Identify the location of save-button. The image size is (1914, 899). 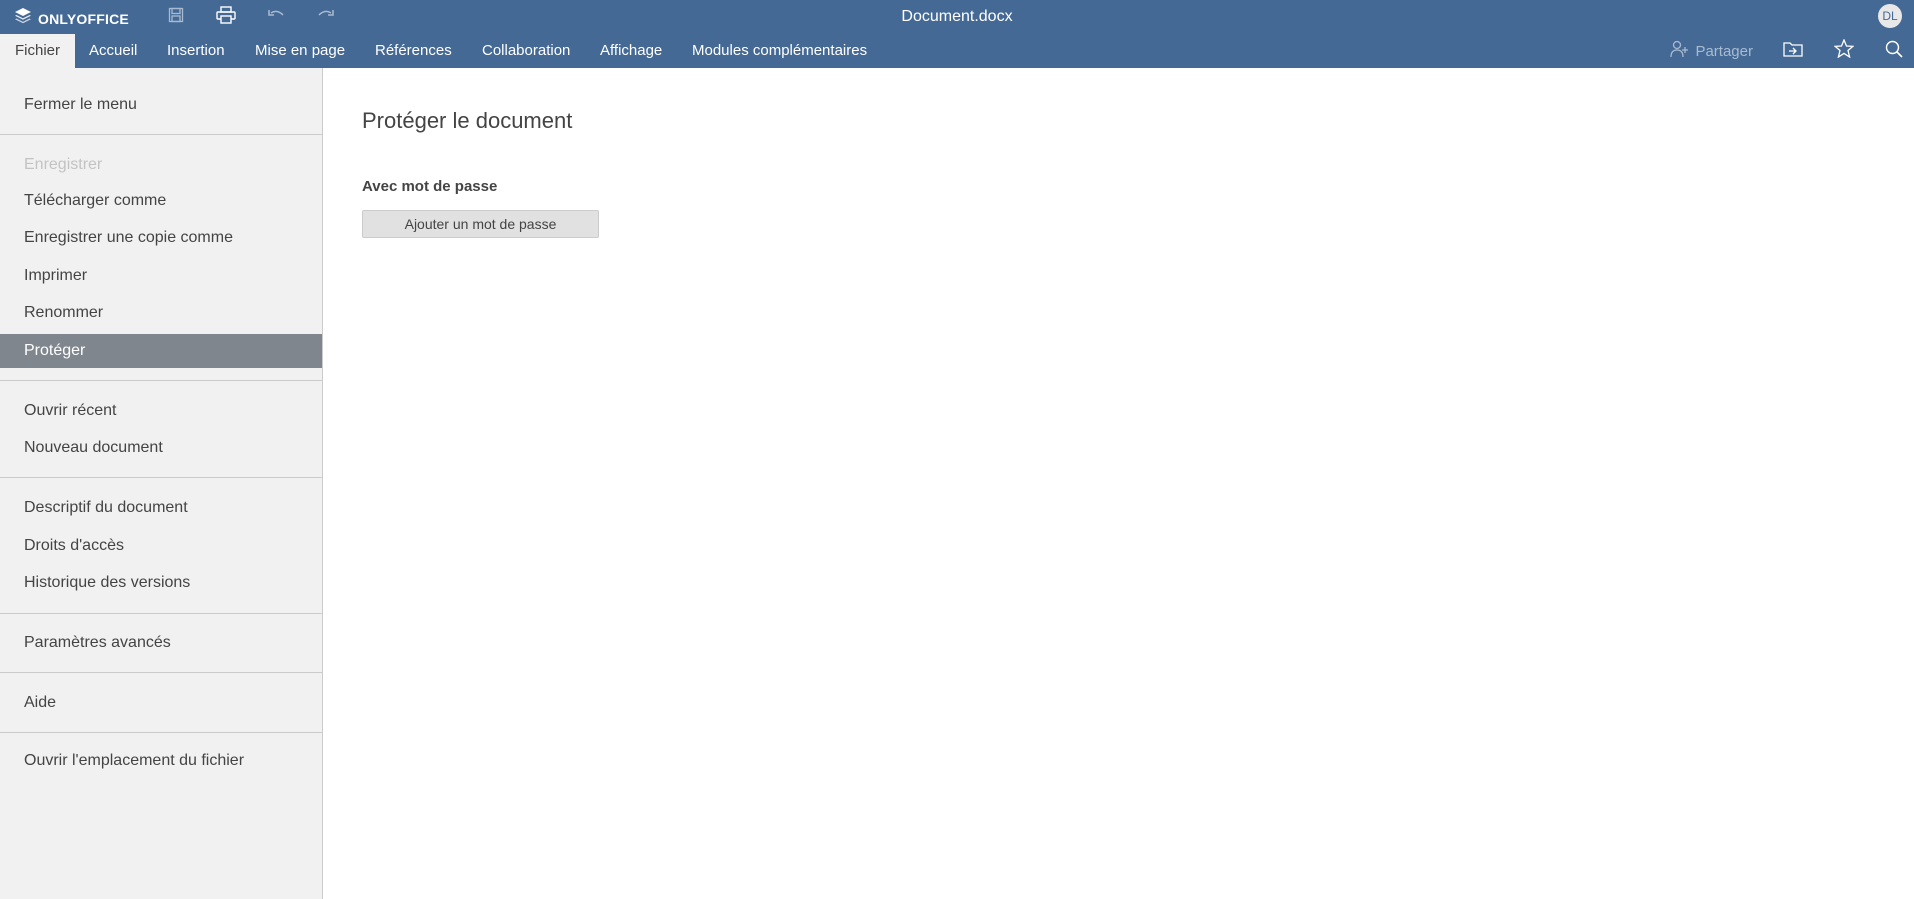
(176, 17).